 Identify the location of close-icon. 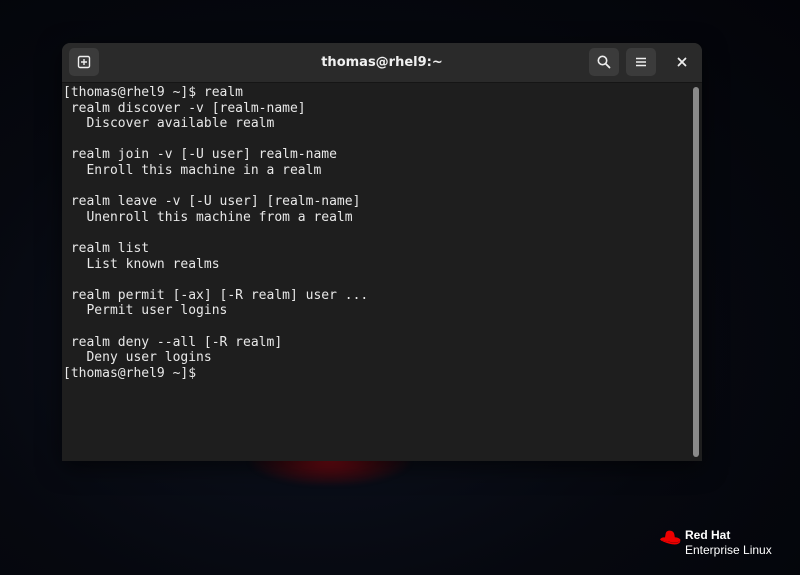
(682, 62).